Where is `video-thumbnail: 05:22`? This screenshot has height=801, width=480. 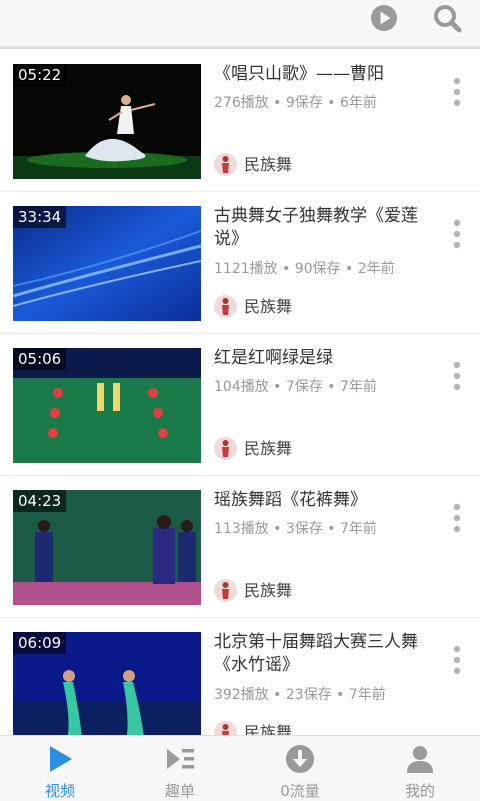
video-thumbnail: 05:22 is located at coordinates (107, 121).